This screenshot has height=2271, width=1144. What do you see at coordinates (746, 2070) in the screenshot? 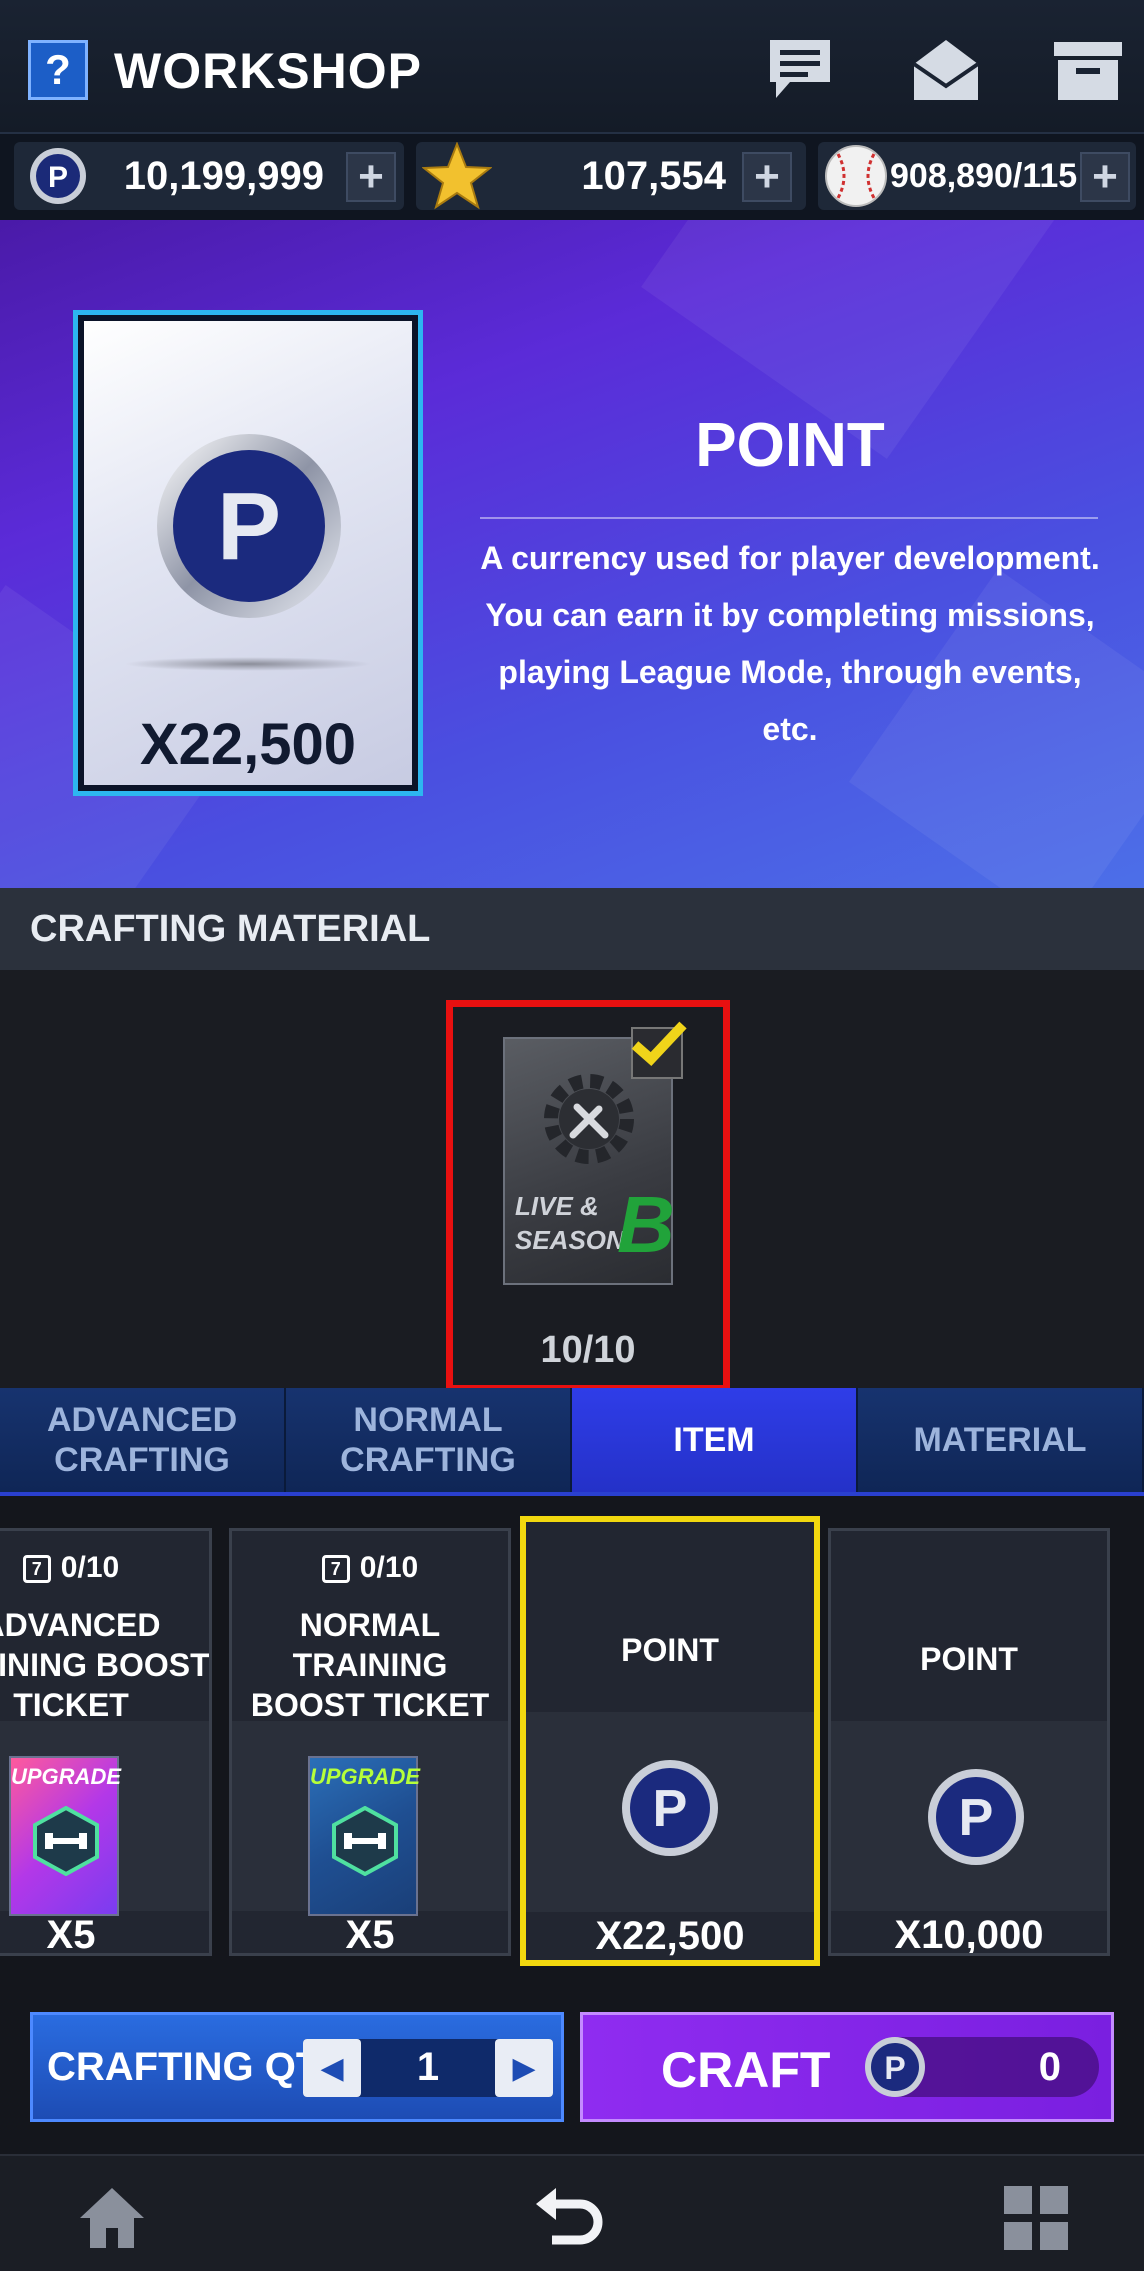
I see `craft-label: CRAFT` at bounding box center [746, 2070].